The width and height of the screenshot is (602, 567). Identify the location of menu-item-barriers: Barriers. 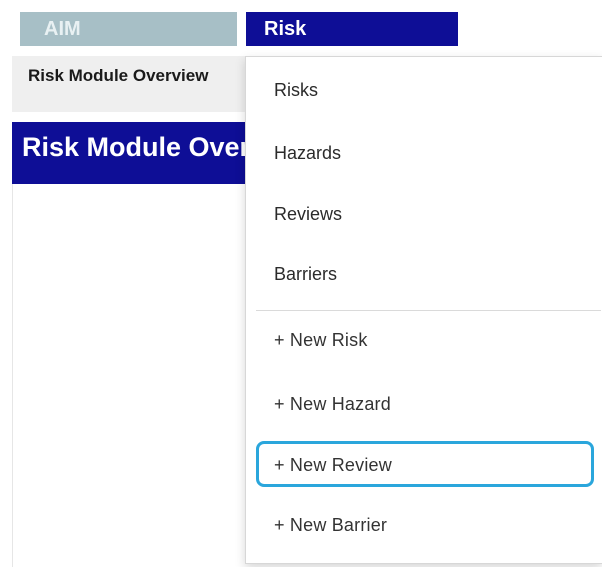
(305, 274).